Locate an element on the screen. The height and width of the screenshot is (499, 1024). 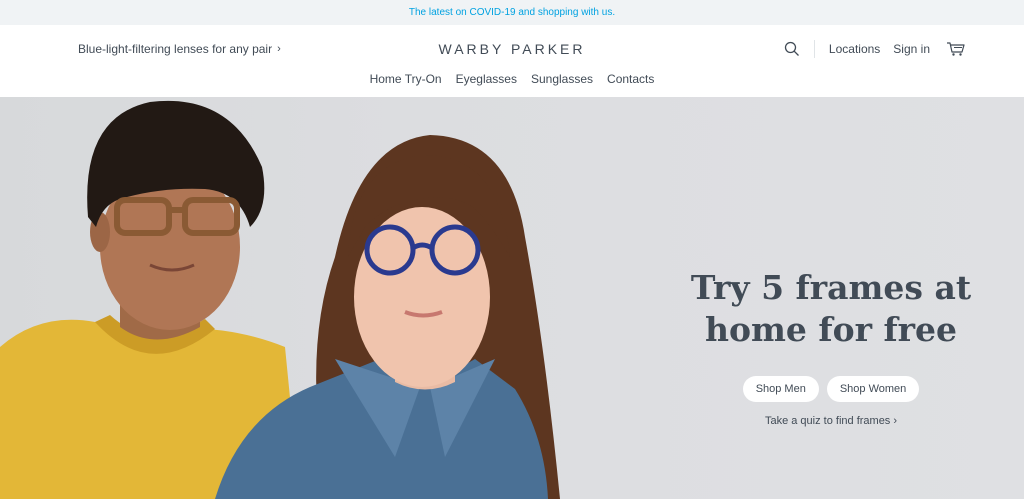
shop-men-button: Shop Men is located at coordinates (780, 389).